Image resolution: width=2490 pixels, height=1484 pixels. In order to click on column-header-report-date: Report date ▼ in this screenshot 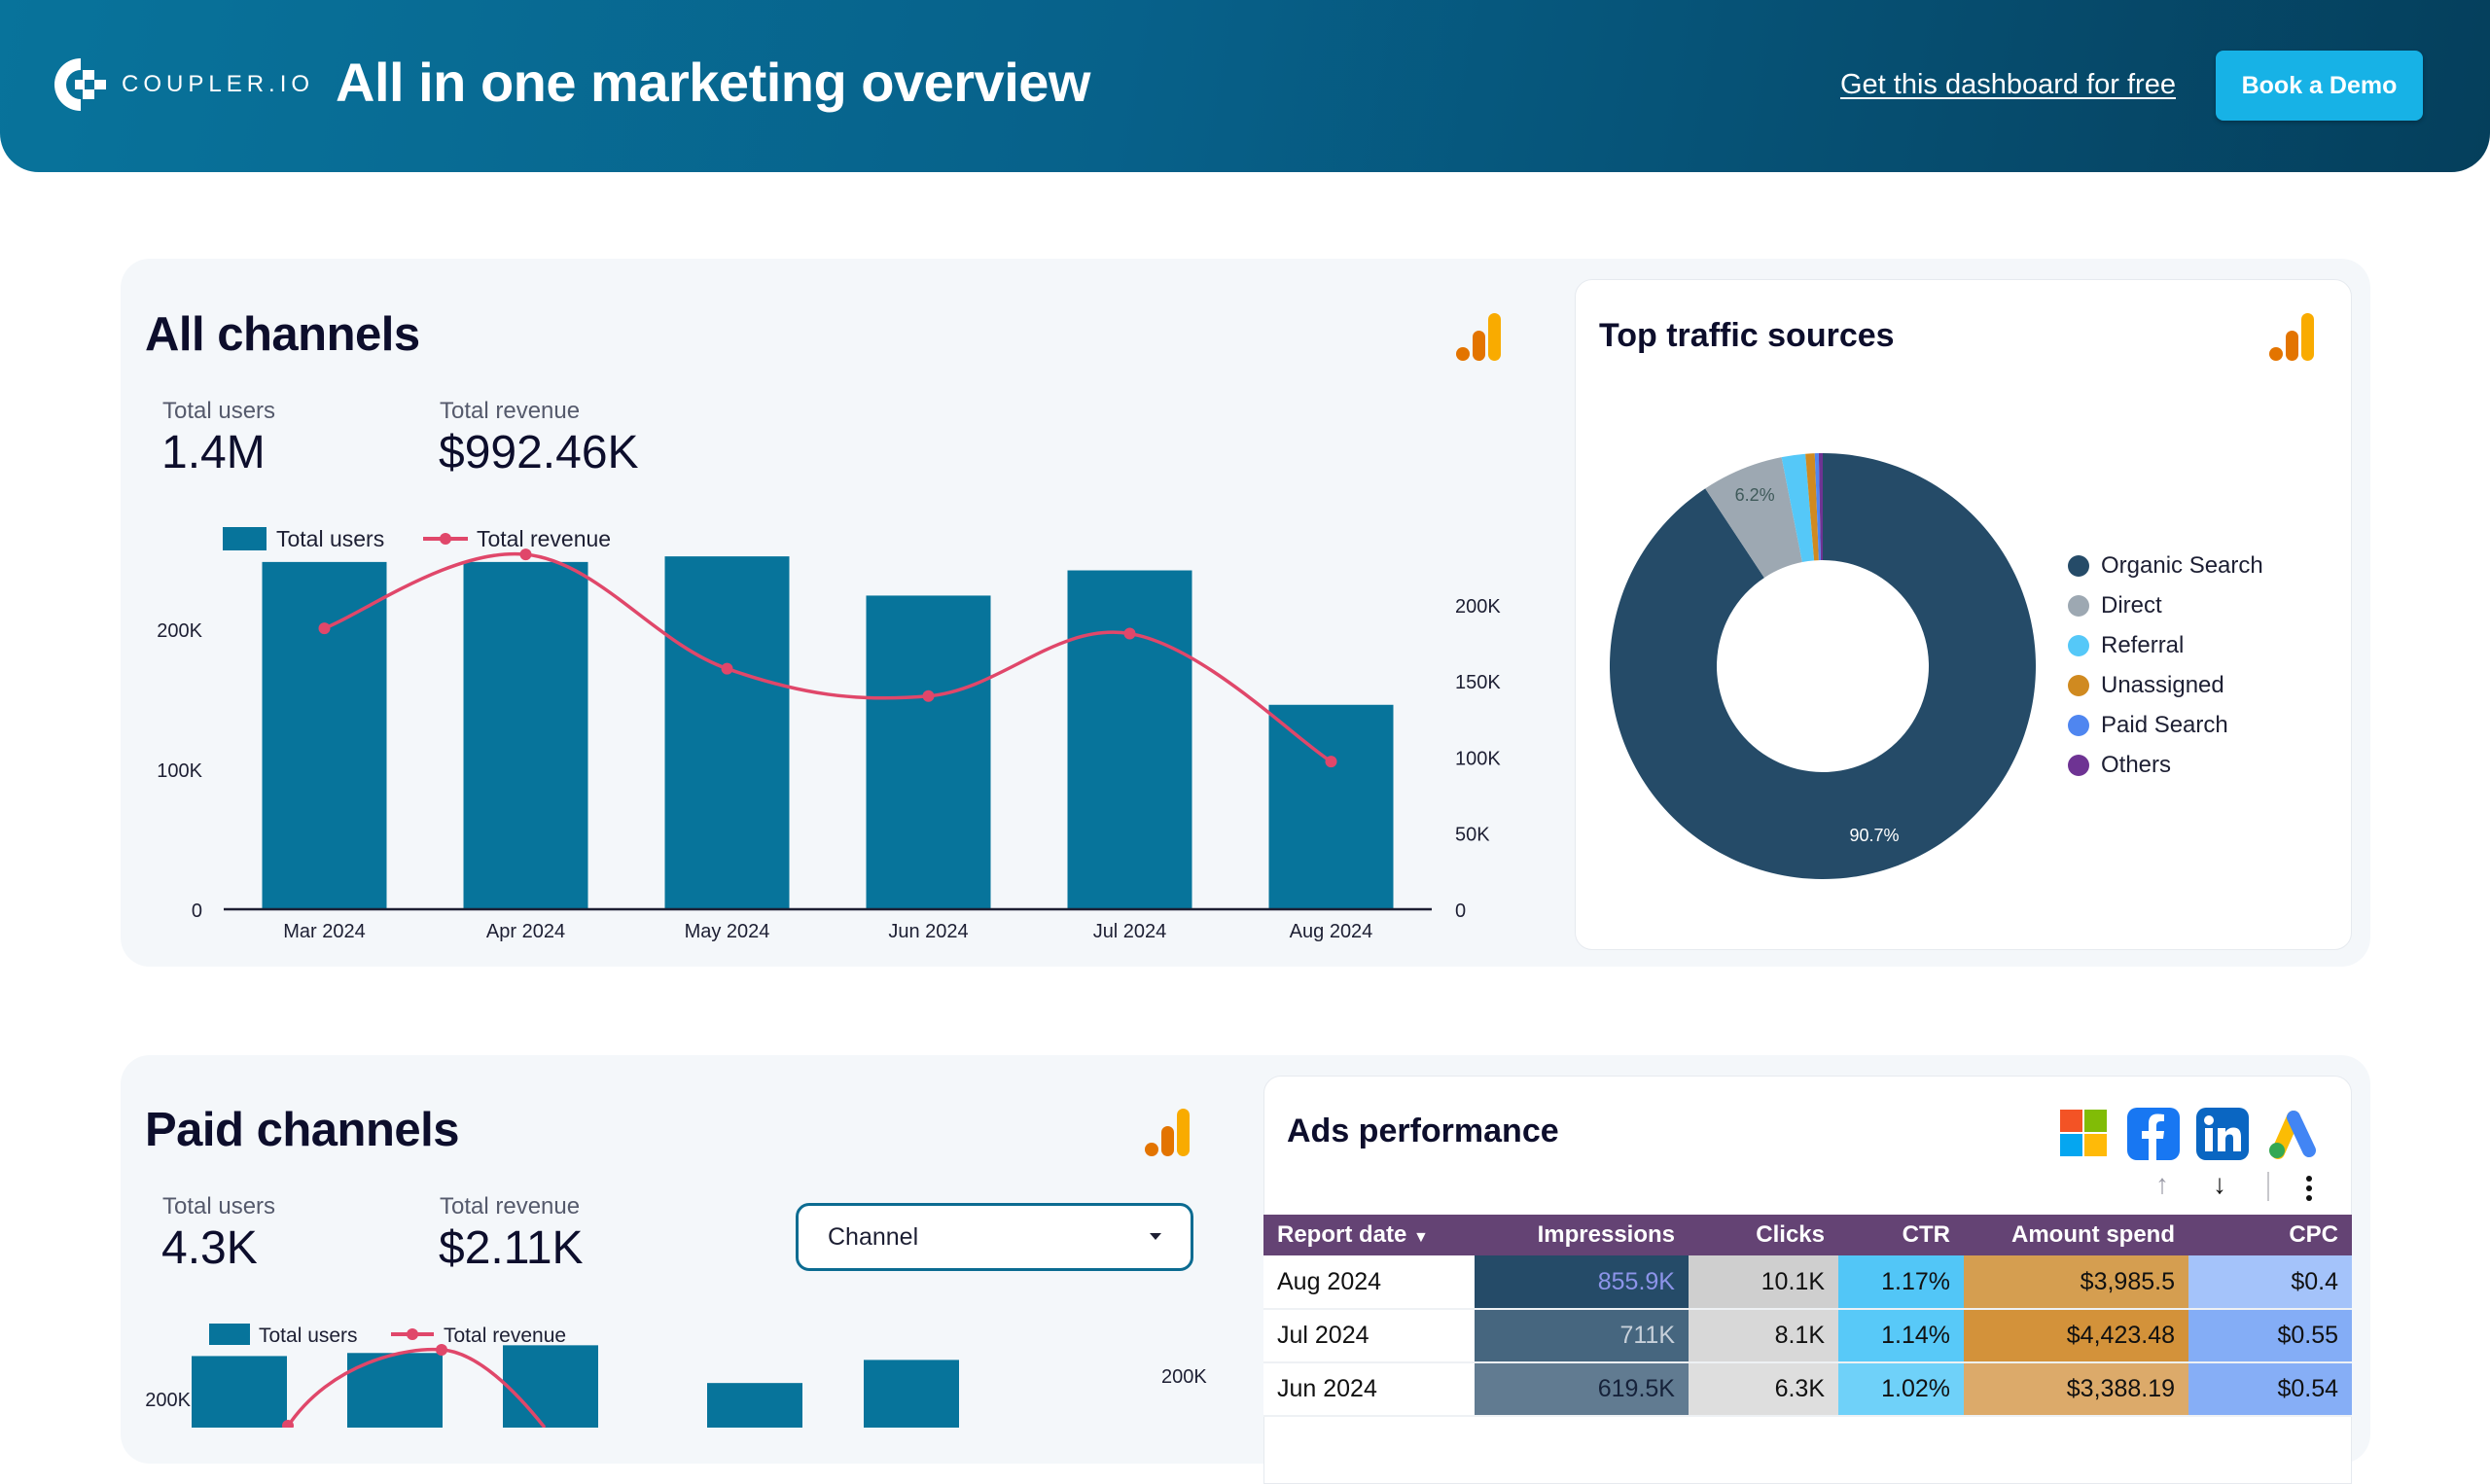, I will do `click(1369, 1235)`.